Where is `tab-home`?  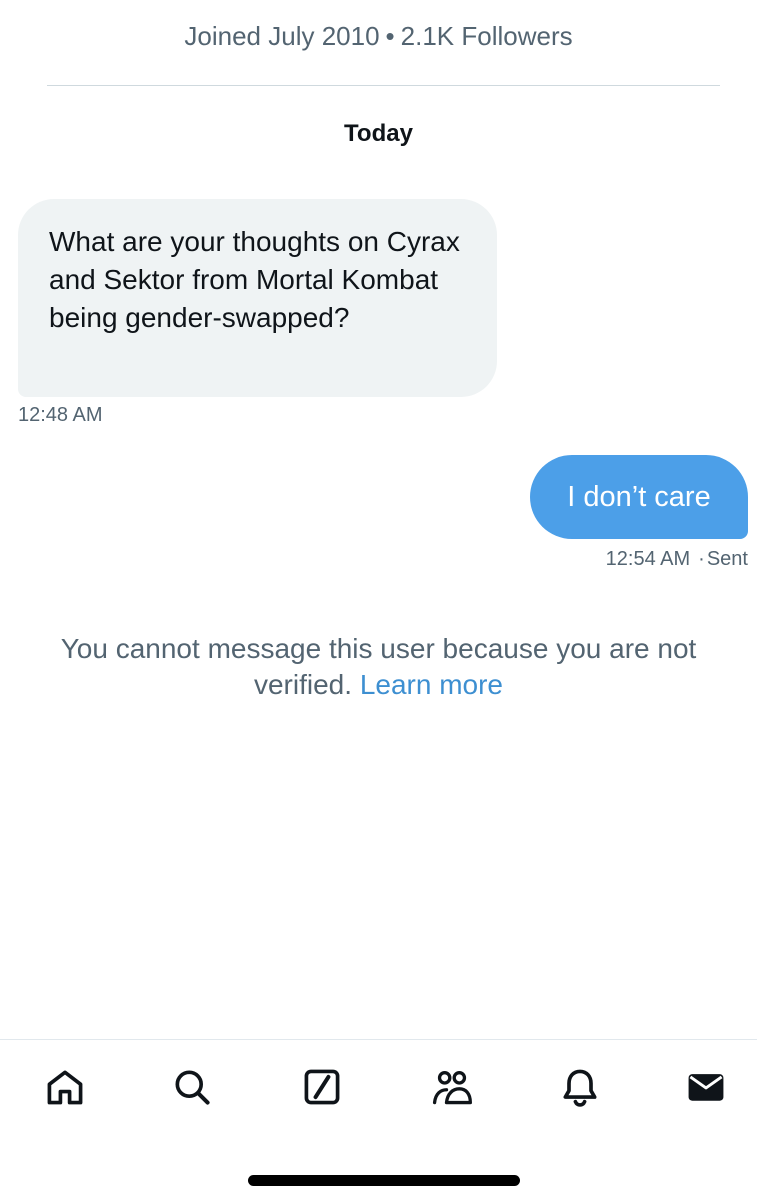 tab-home is located at coordinates (65, 1087).